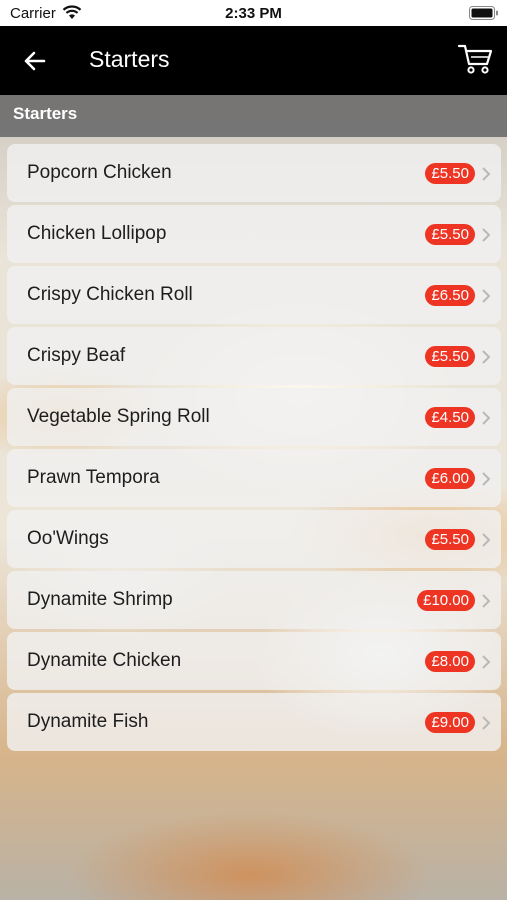 The width and height of the screenshot is (507, 900). I want to click on status-bar: Carrier 2:33 PM, so click(253, 13).